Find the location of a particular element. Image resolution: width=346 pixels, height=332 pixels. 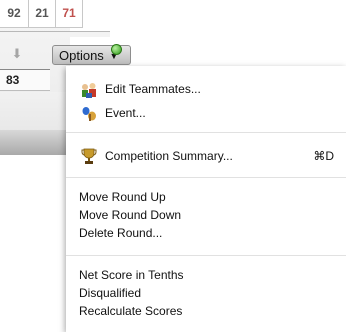

menu-item-move-round-up: Move Round Up is located at coordinates (206, 198).